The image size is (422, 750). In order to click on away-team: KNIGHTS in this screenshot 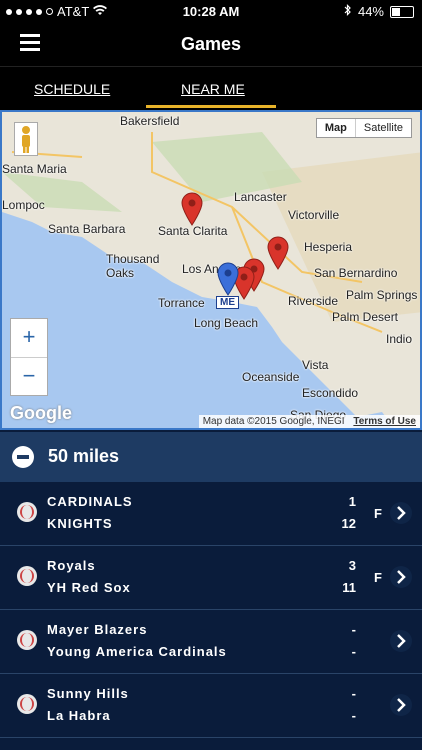, I will do `click(80, 523)`.